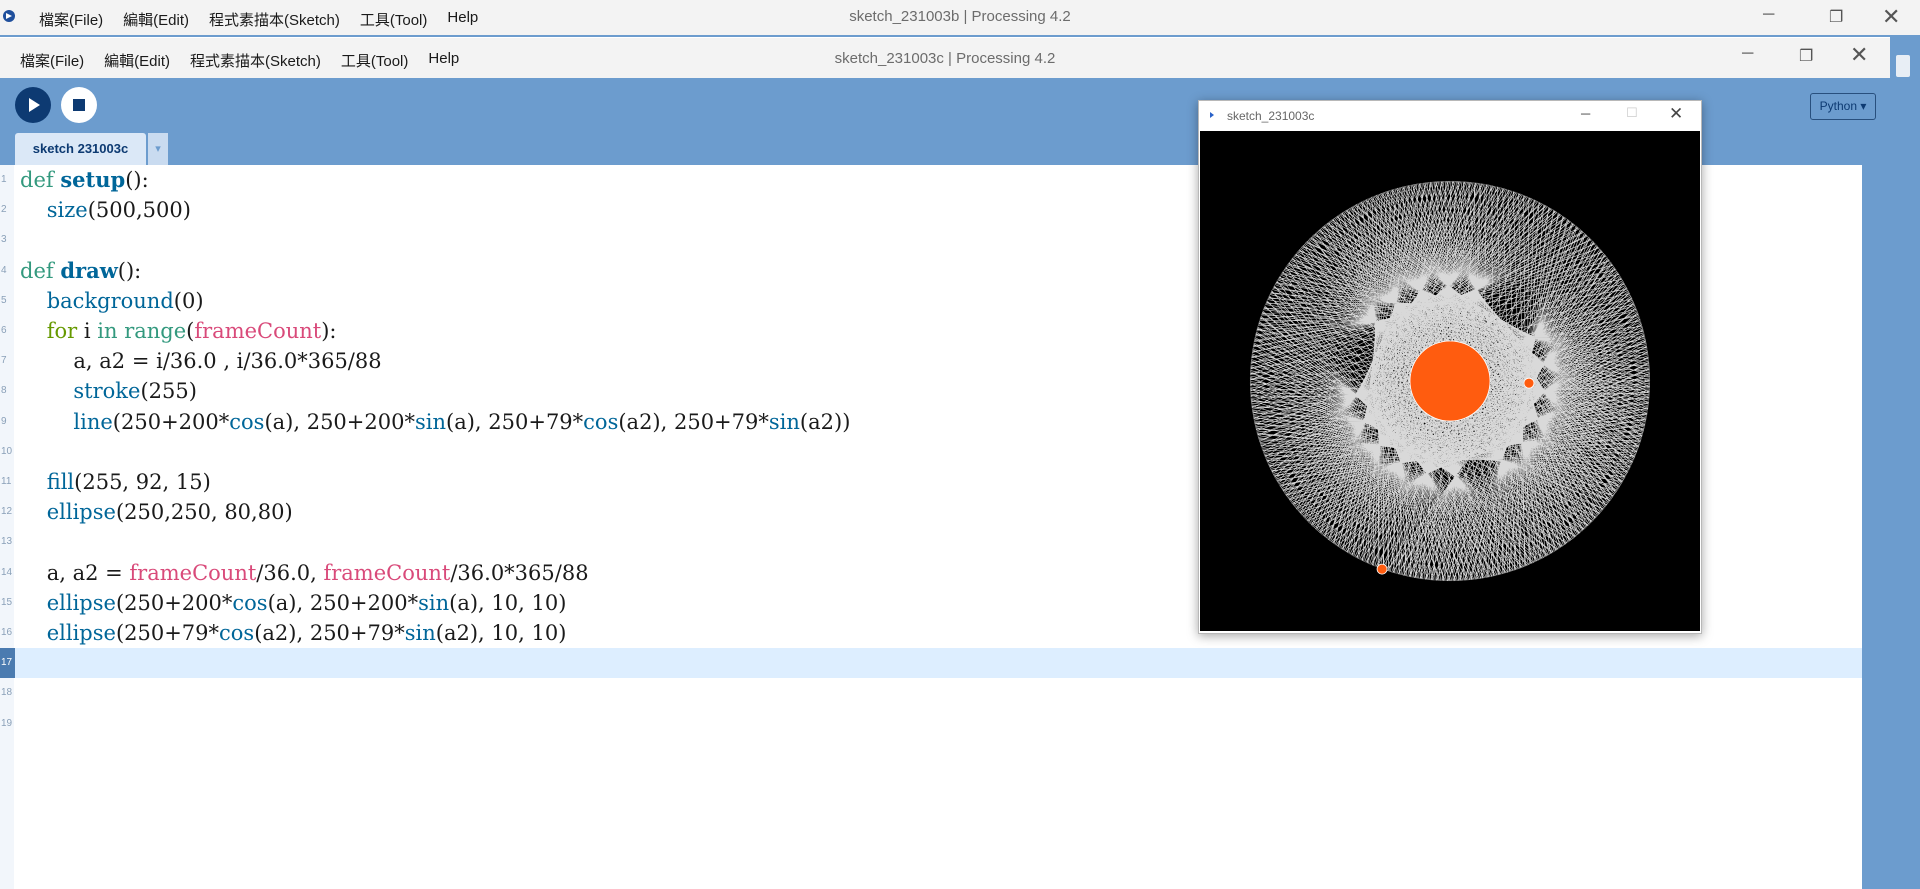 This screenshot has height=889, width=1920. Describe the element at coordinates (1382, 569) in the screenshot. I see `outer-dot` at that location.